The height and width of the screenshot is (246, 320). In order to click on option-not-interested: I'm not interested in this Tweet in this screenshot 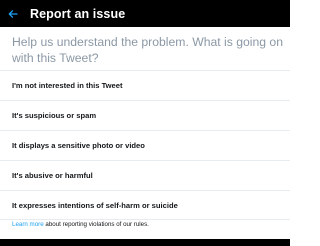, I will do `click(145, 85)`.